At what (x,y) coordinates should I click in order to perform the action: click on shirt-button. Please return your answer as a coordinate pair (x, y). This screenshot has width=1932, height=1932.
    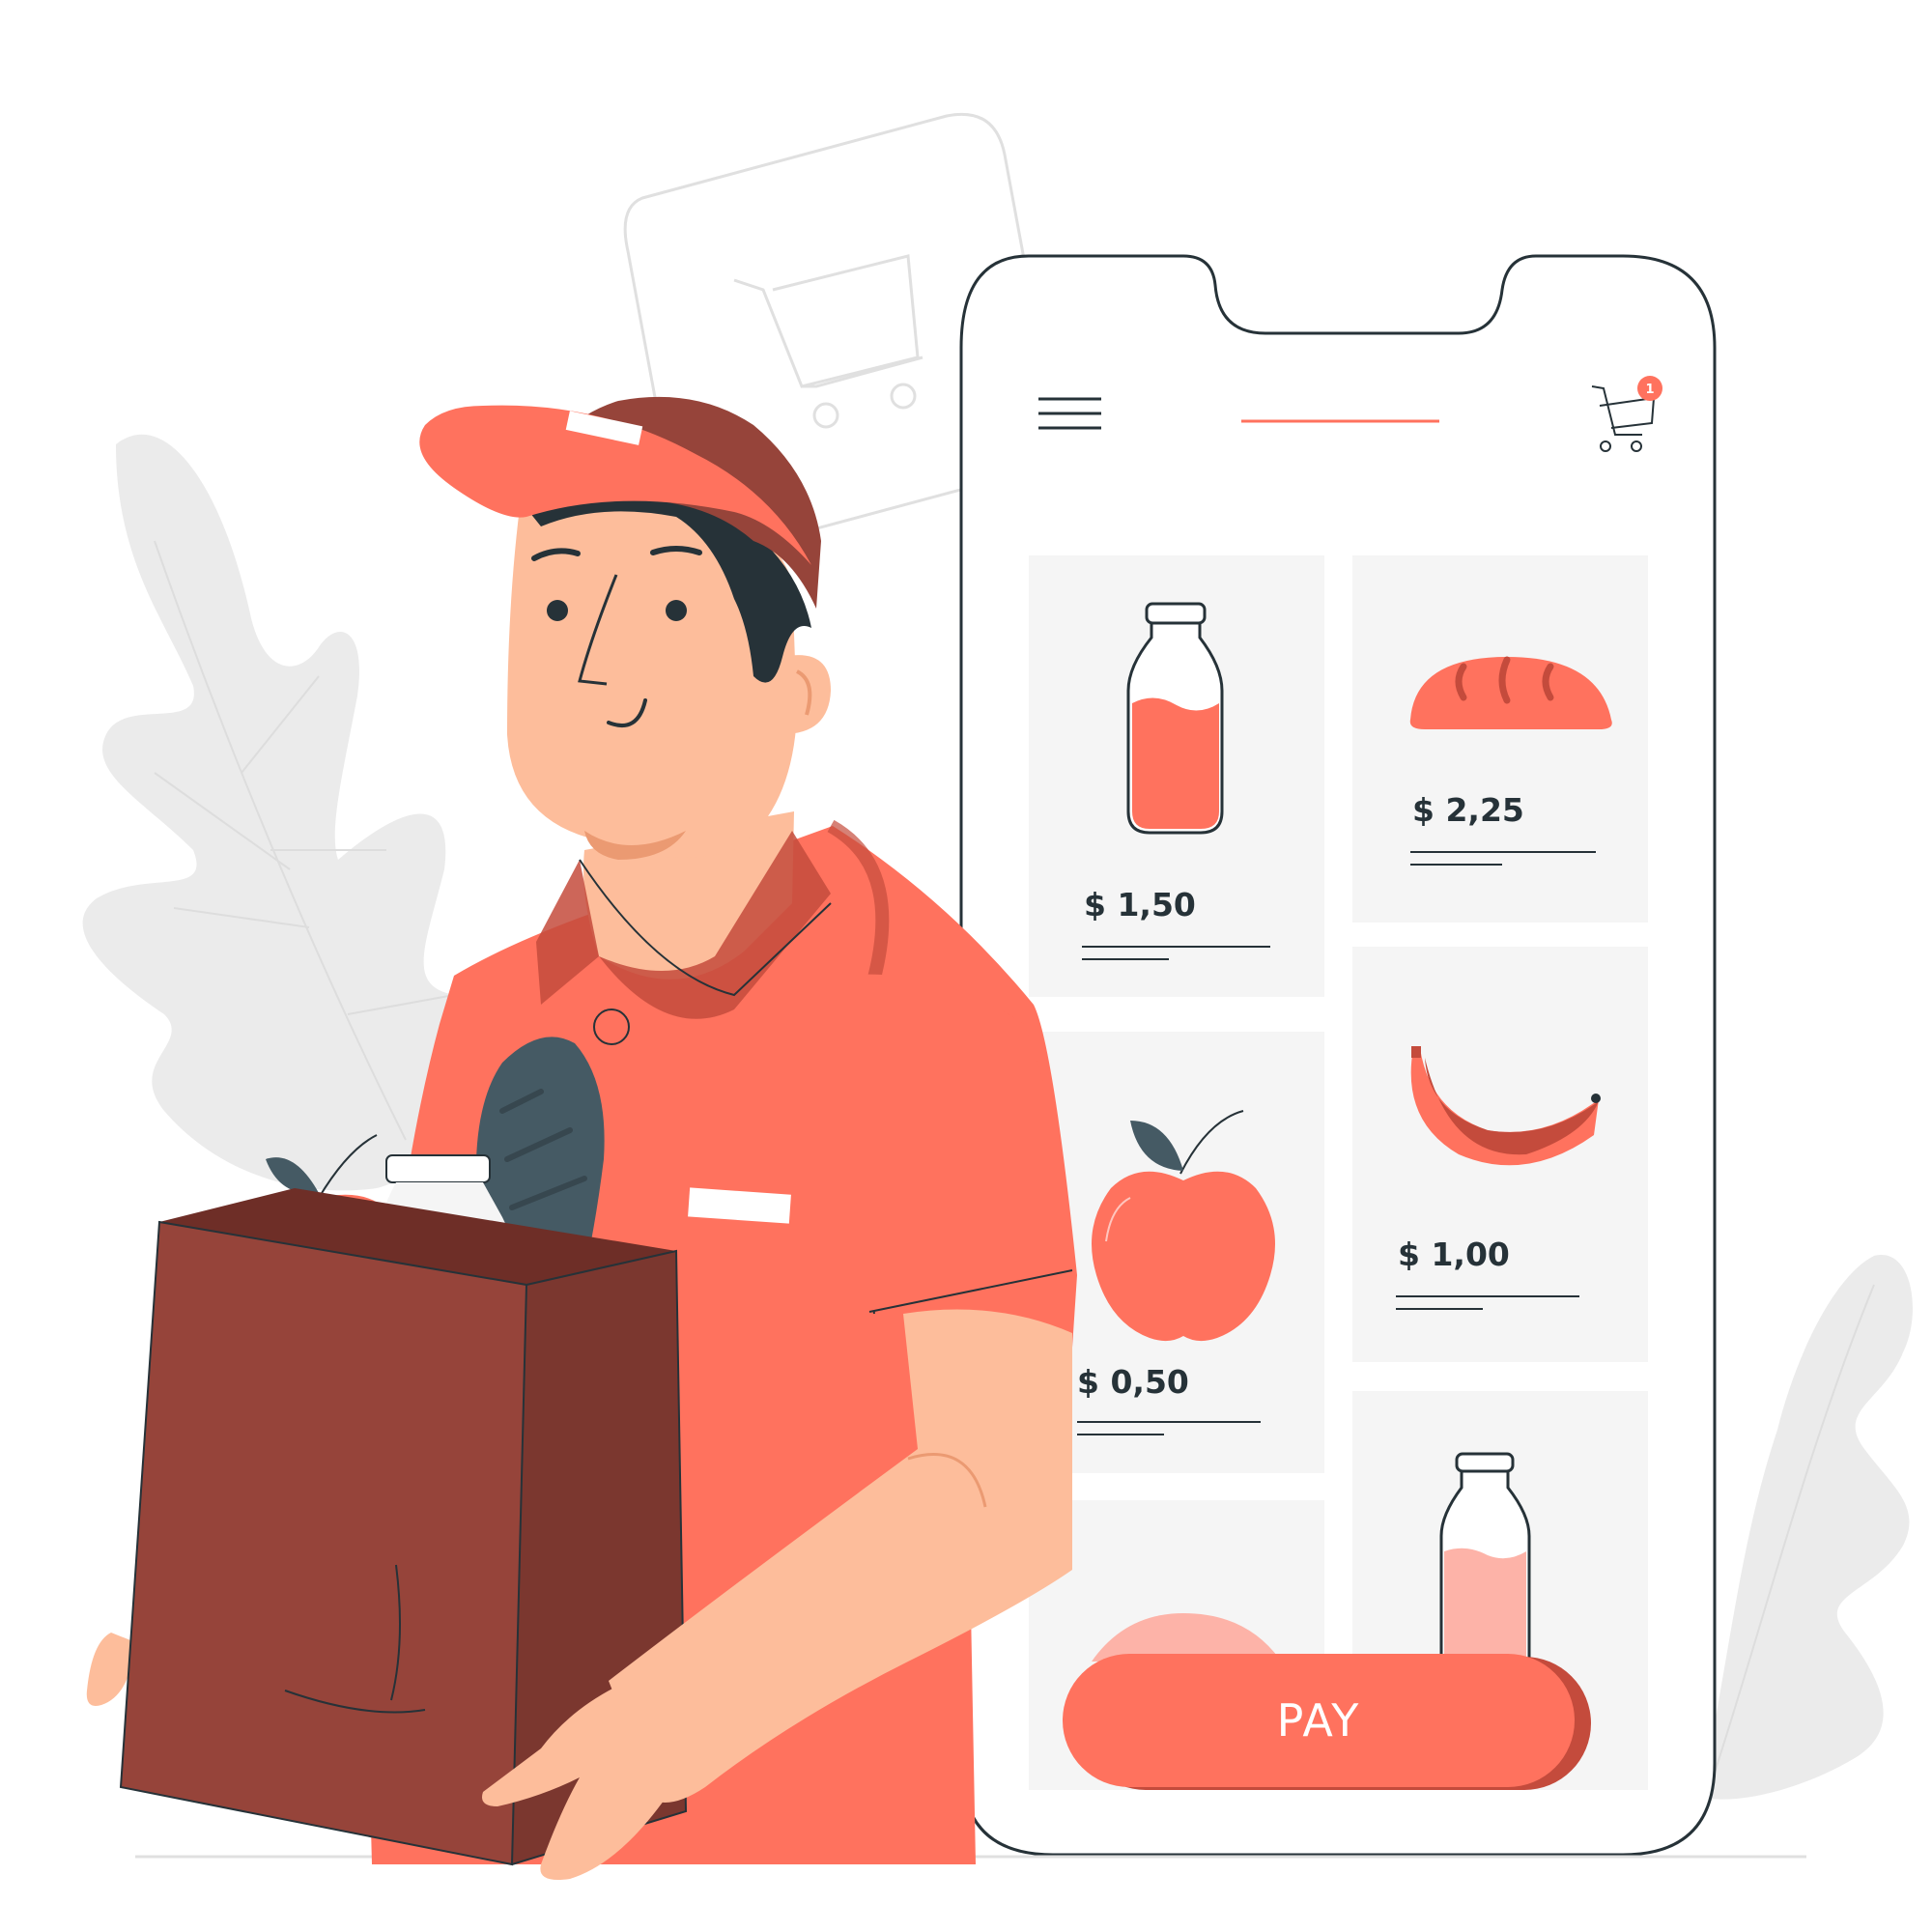
    Looking at the image, I should click on (611, 1027).